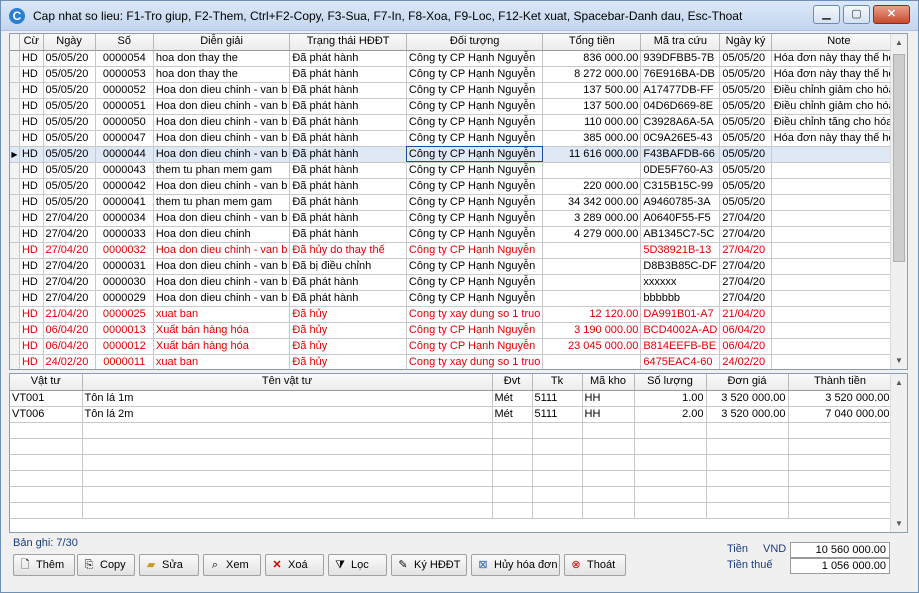  Describe the element at coordinates (106, 565) in the screenshot. I see `copy-button: ⎘ Copy` at that location.